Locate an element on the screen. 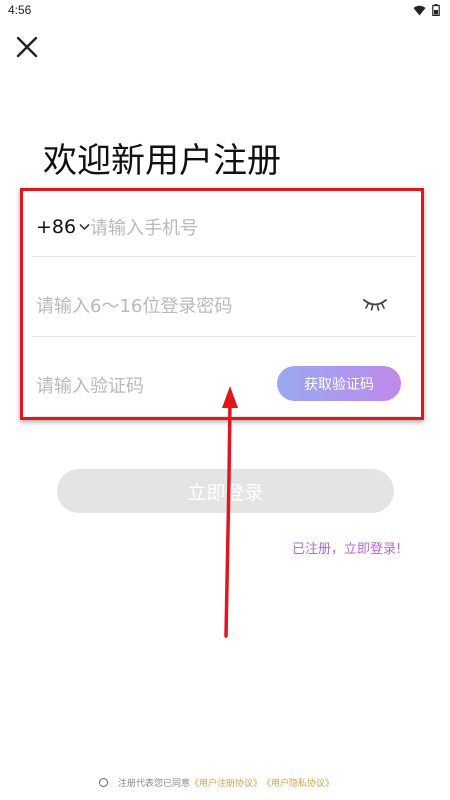  status-icons is located at coordinates (426, 10).